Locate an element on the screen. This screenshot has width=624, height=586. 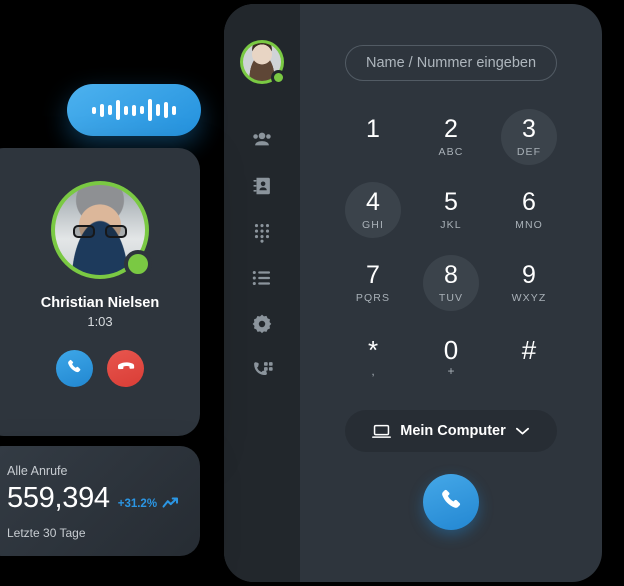
dialpad-key-2: 2 ABC is located at coordinates (451, 137).